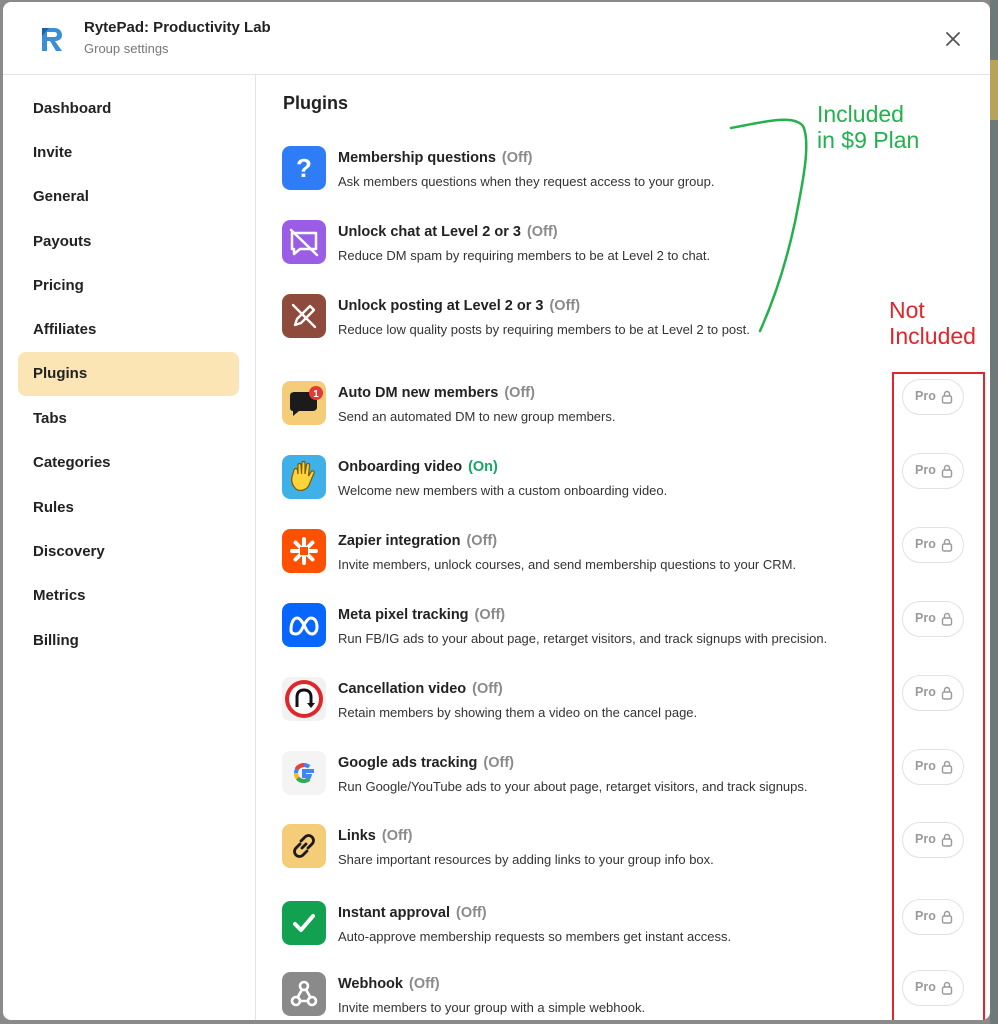 Image resolution: width=998 pixels, height=1024 pixels. I want to click on annotation-bracket-curve, so click(768, 225).